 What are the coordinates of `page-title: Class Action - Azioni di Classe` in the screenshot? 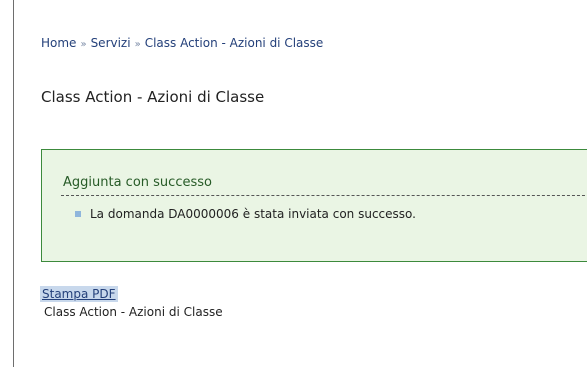 It's located at (153, 97).